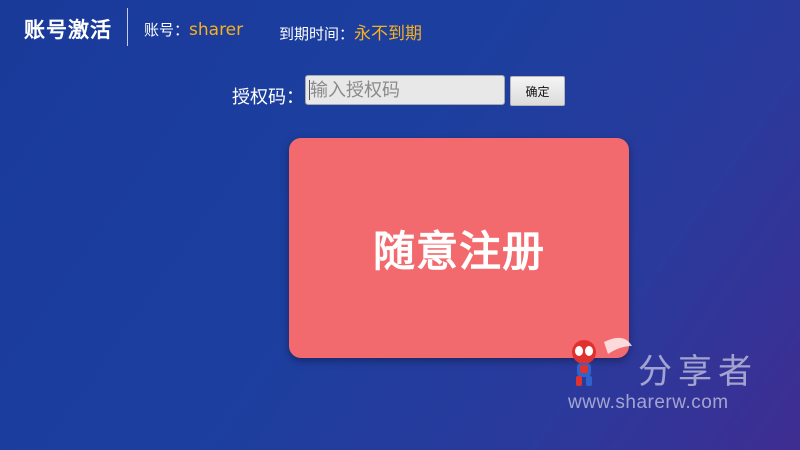 Image resolution: width=800 pixels, height=450 pixels. What do you see at coordinates (648, 402) in the screenshot?
I see `watermark-url: www.sharerw.com` at bounding box center [648, 402].